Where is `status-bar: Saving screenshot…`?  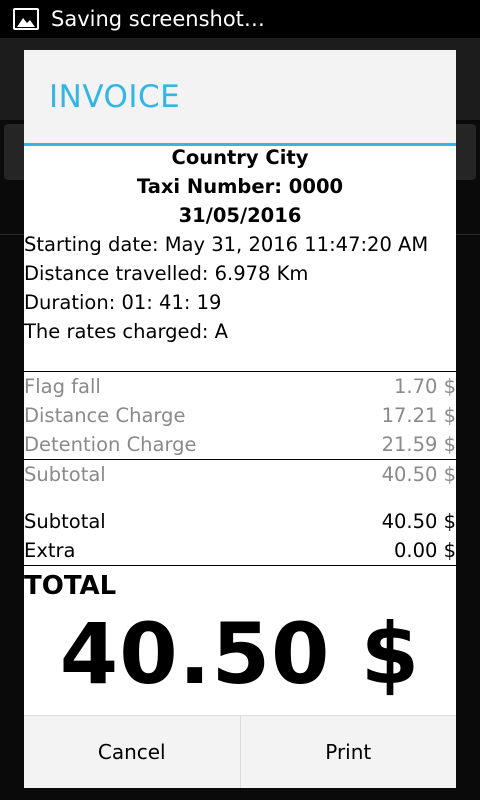
status-bar: Saving screenshot… is located at coordinates (240, 19).